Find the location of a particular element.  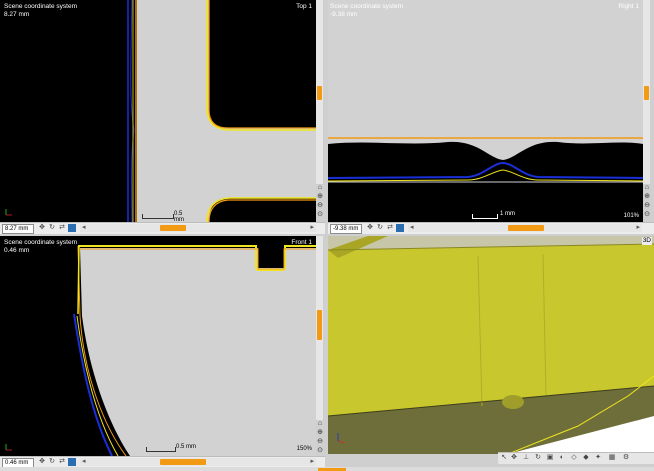

wireframe-icon: ◇ is located at coordinates (574, 458).